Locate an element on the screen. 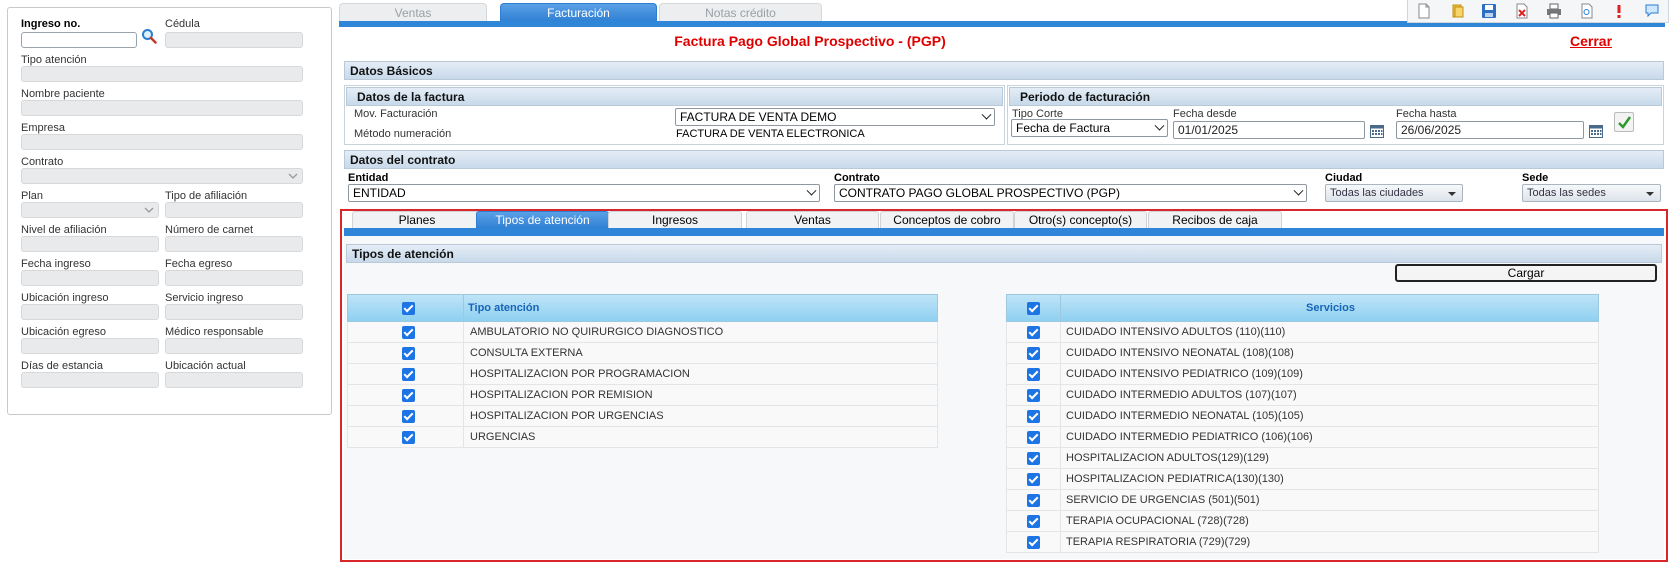 The width and height of the screenshot is (1675, 583). subtab-ventas: Ventas is located at coordinates (812, 220).